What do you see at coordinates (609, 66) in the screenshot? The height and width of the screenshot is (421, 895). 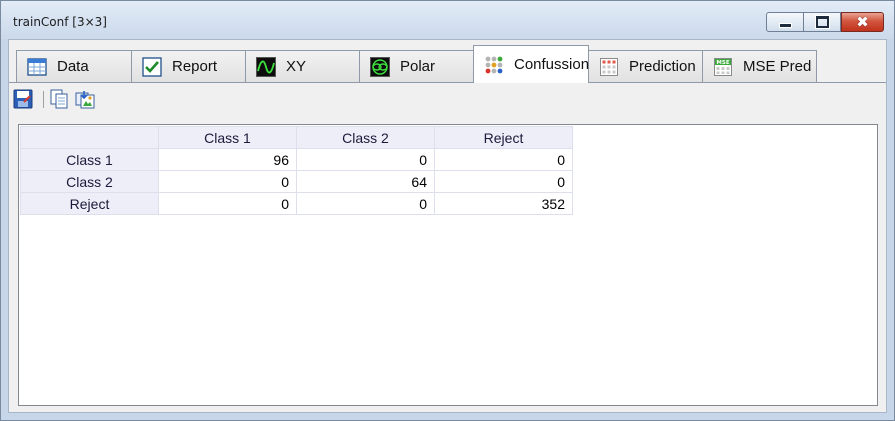 I see `grid-icon` at bounding box center [609, 66].